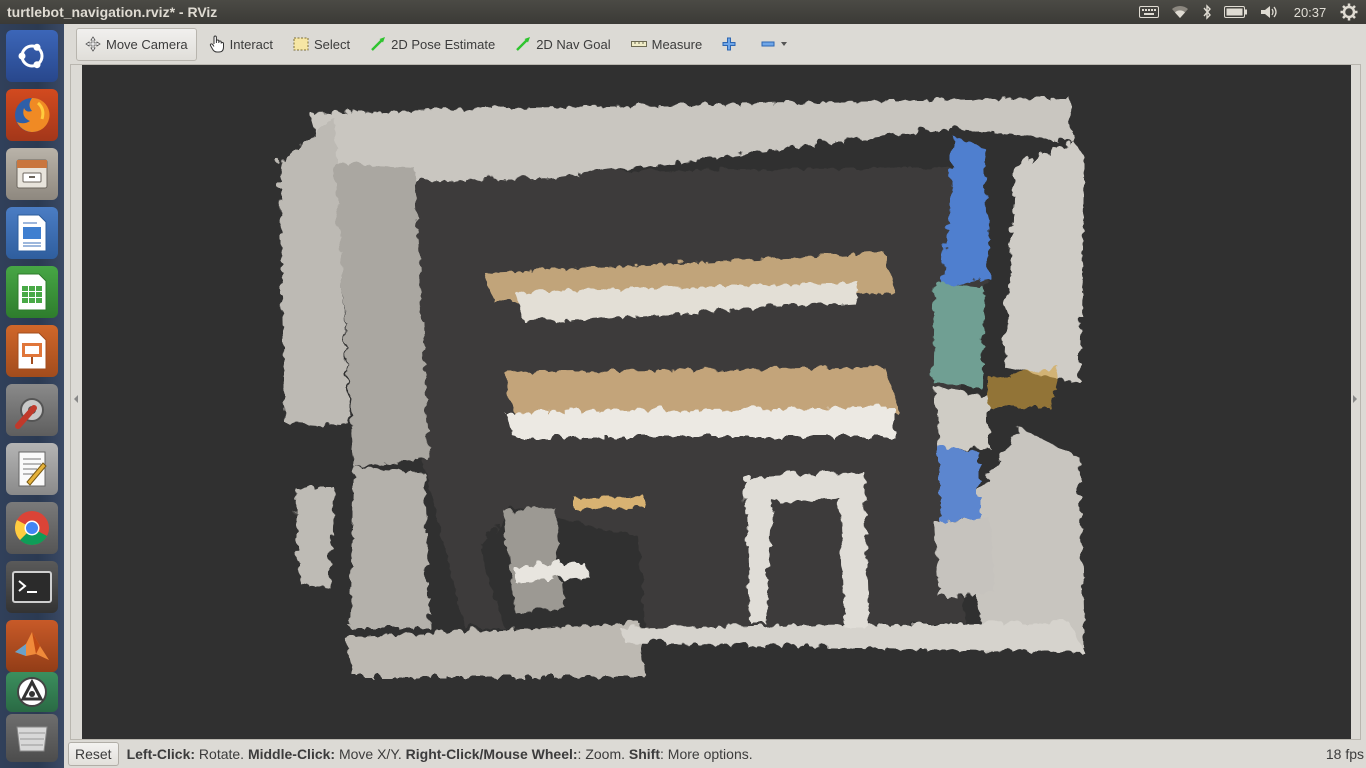  What do you see at coordinates (93, 754) in the screenshot?
I see `reset-button: Reset` at bounding box center [93, 754].